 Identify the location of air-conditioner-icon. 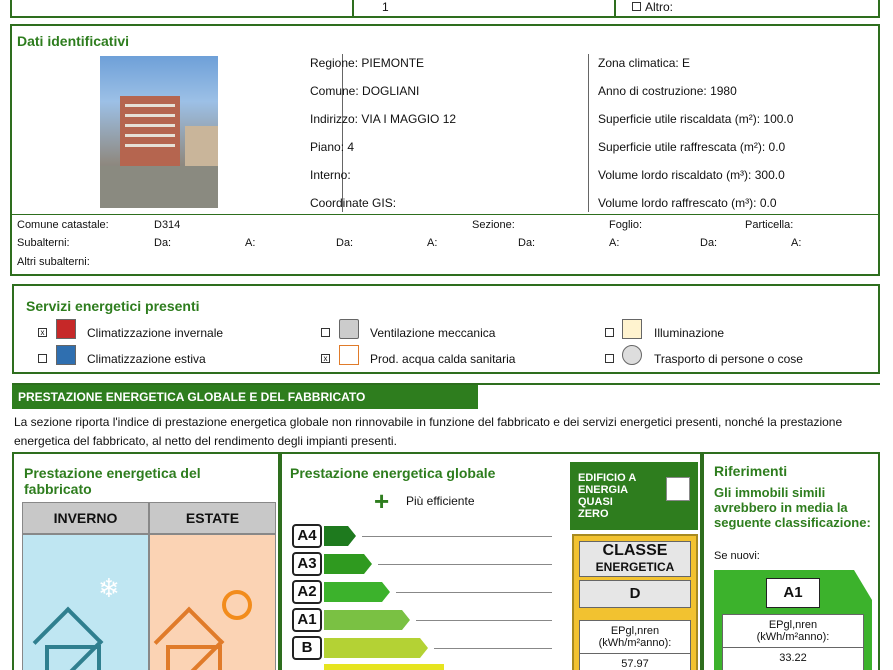
(66, 355).